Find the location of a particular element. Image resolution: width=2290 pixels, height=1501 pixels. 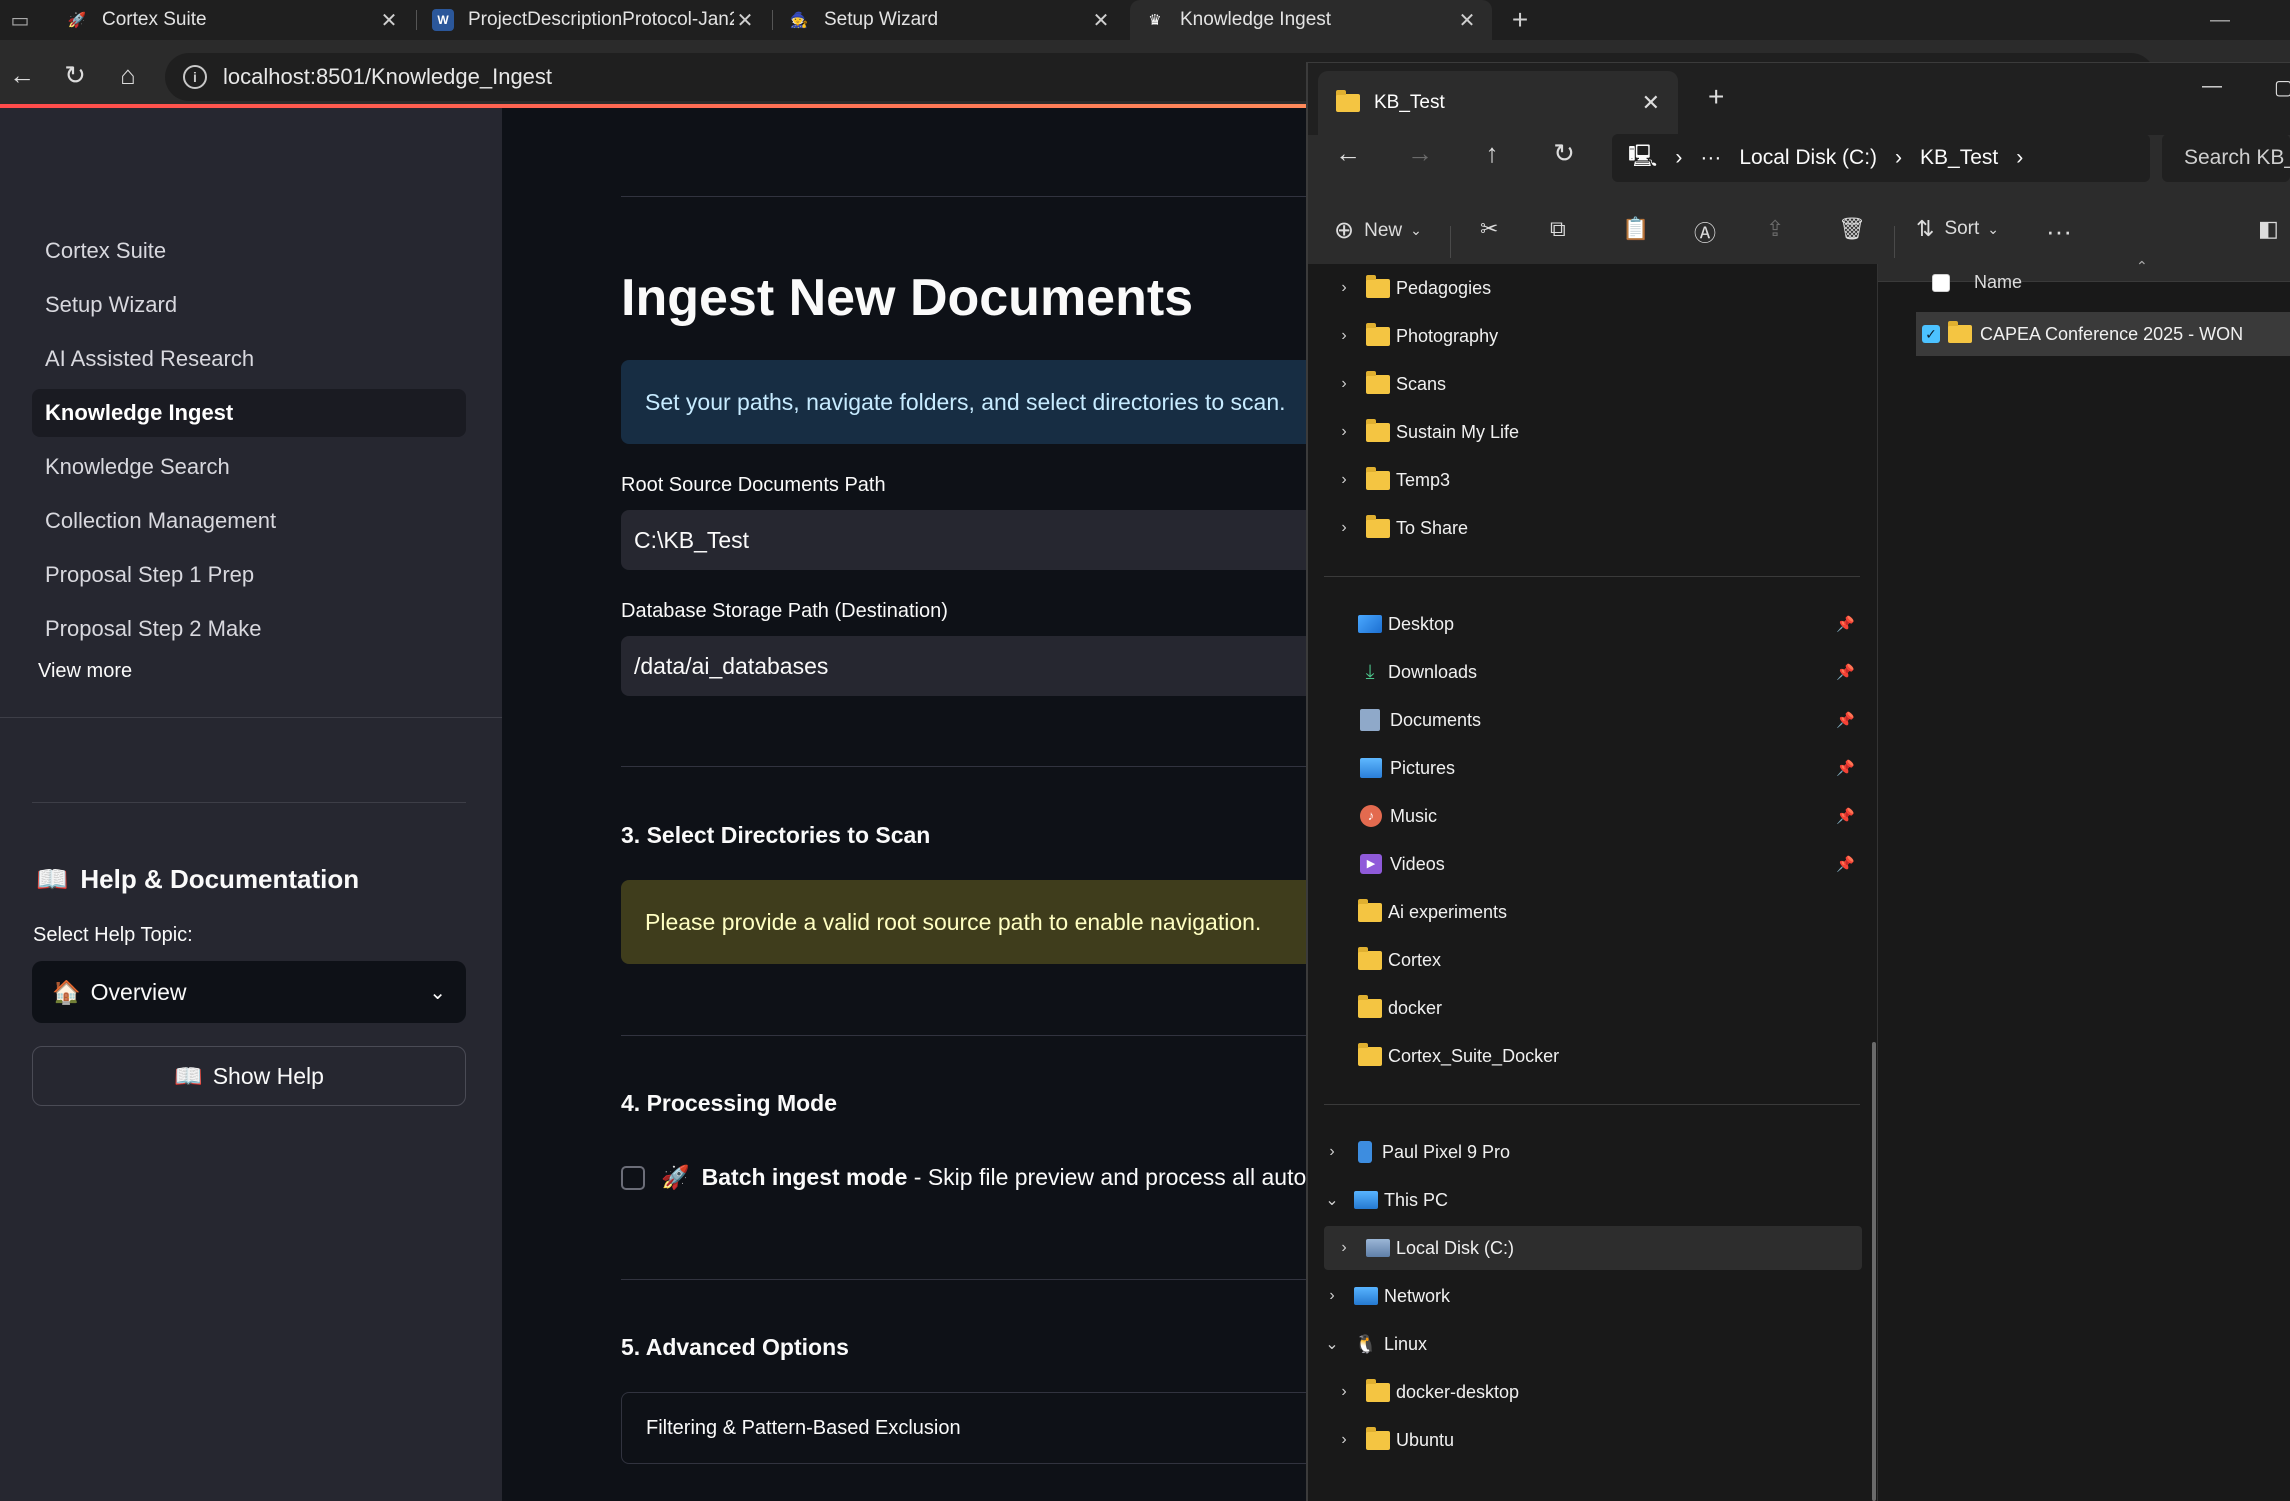

breadcrumb-item: KB_Test is located at coordinates (1959, 158).